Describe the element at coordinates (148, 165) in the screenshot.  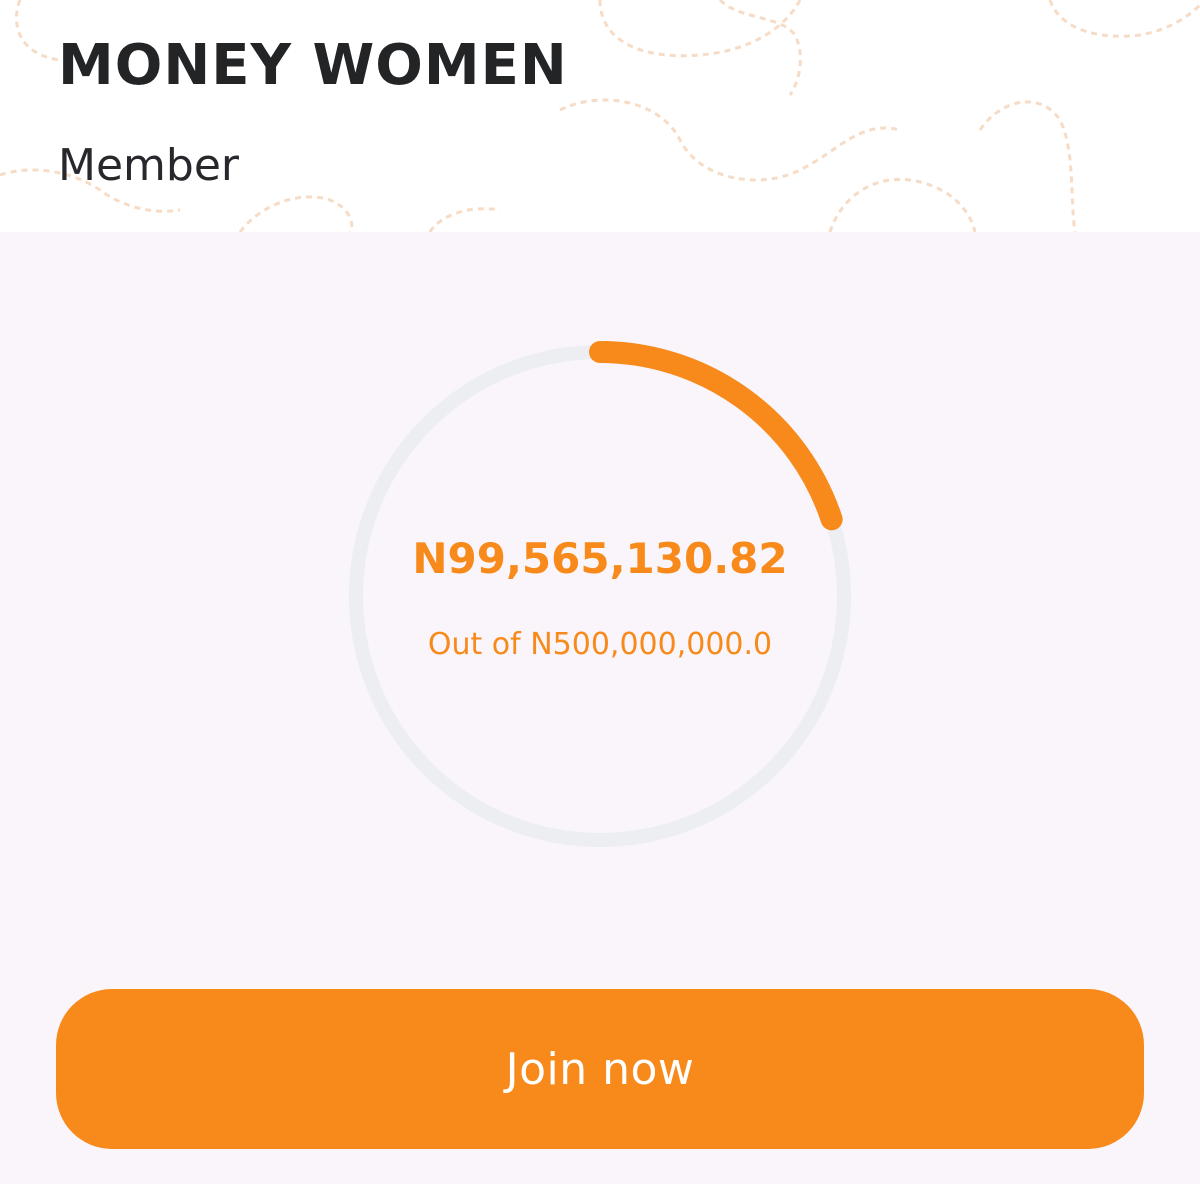
I see `member-role-label: Member` at that location.